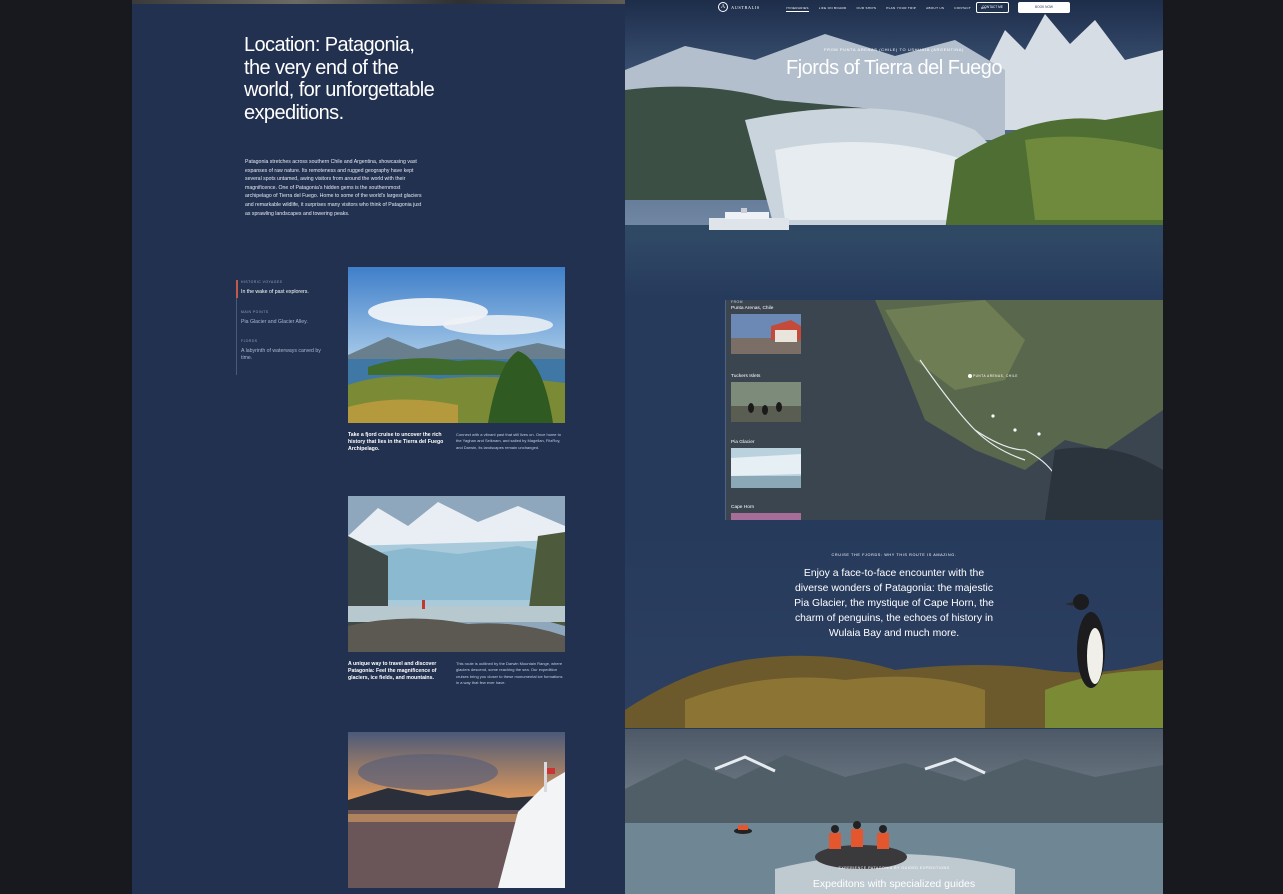 The height and width of the screenshot is (894, 1283). I want to click on nav-itineraries: Itineraries, so click(797, 9).